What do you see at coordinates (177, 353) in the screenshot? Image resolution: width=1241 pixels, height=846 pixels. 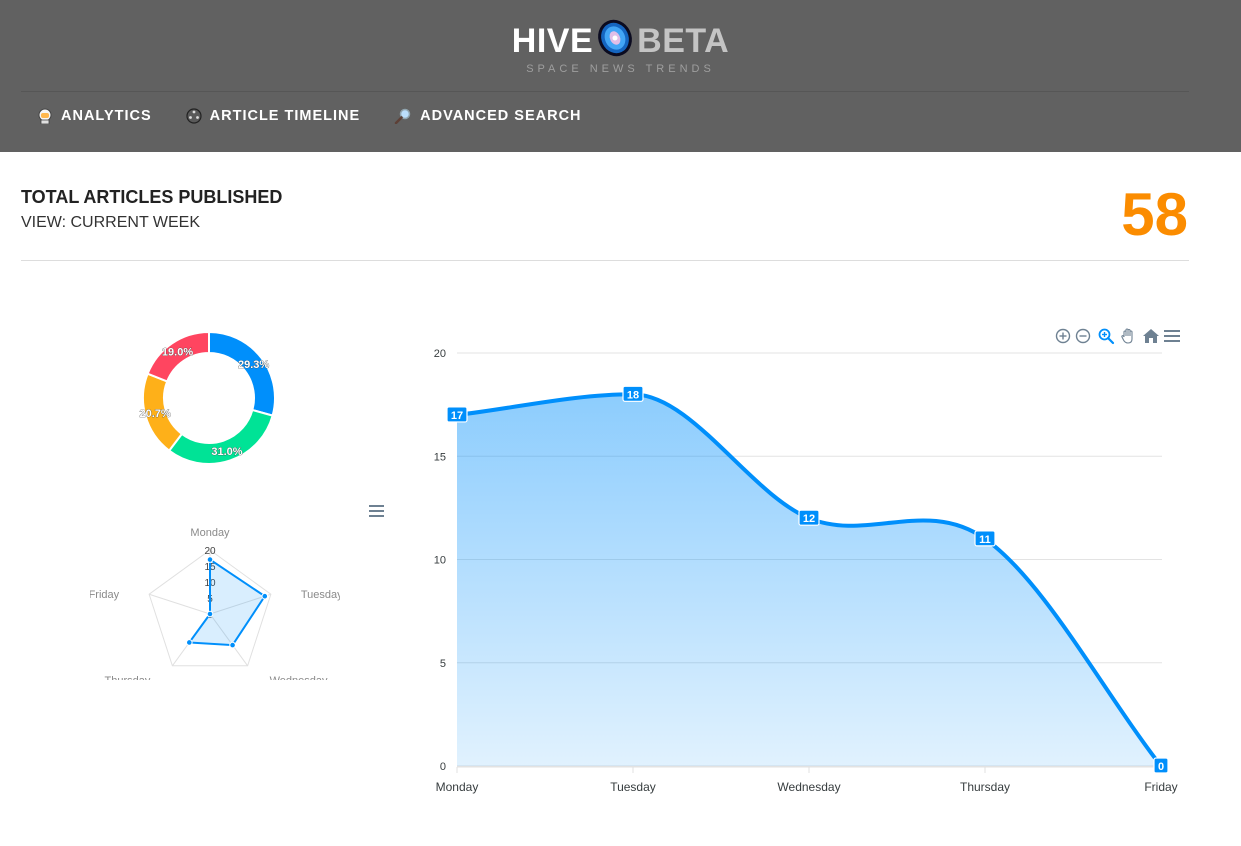 I see `donut-slice-label: 19.0%` at bounding box center [177, 353].